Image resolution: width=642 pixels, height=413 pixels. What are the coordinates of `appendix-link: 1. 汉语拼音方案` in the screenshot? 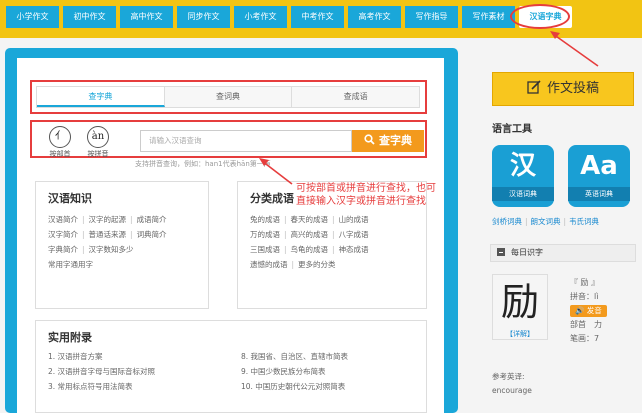 It's located at (101, 356).